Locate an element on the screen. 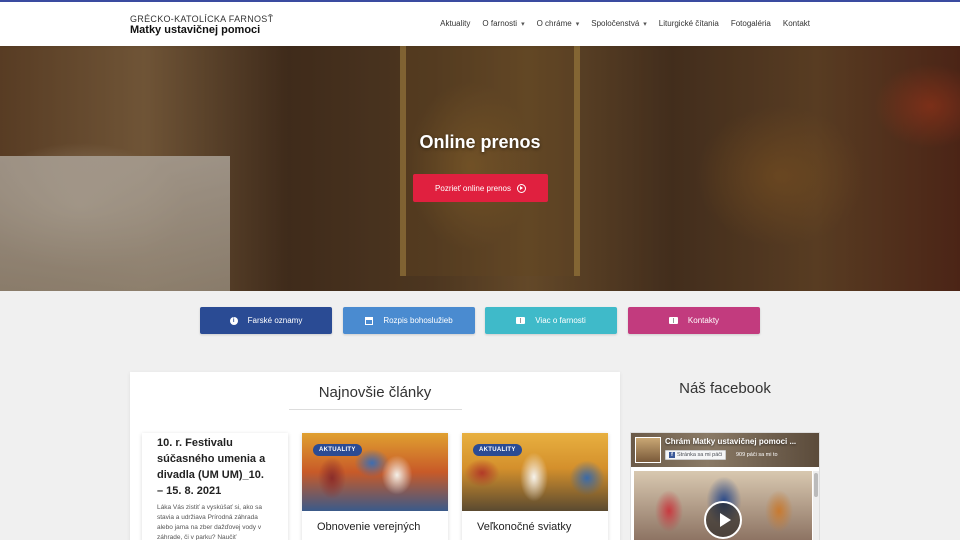  nav-item-o-chrame: O chráme ▾ is located at coordinates (558, 23).